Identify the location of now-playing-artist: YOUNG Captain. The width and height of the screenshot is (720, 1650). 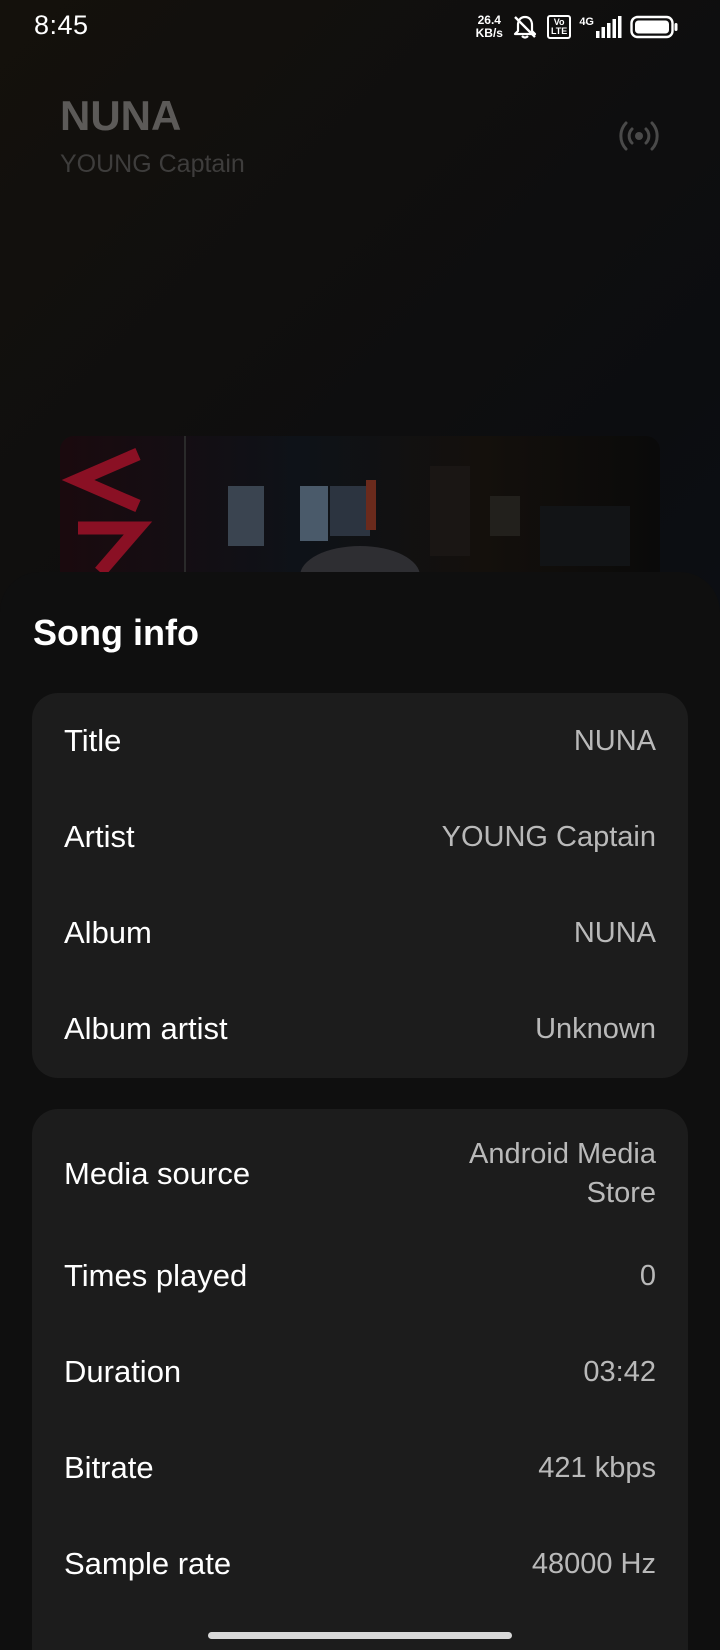
(152, 164).